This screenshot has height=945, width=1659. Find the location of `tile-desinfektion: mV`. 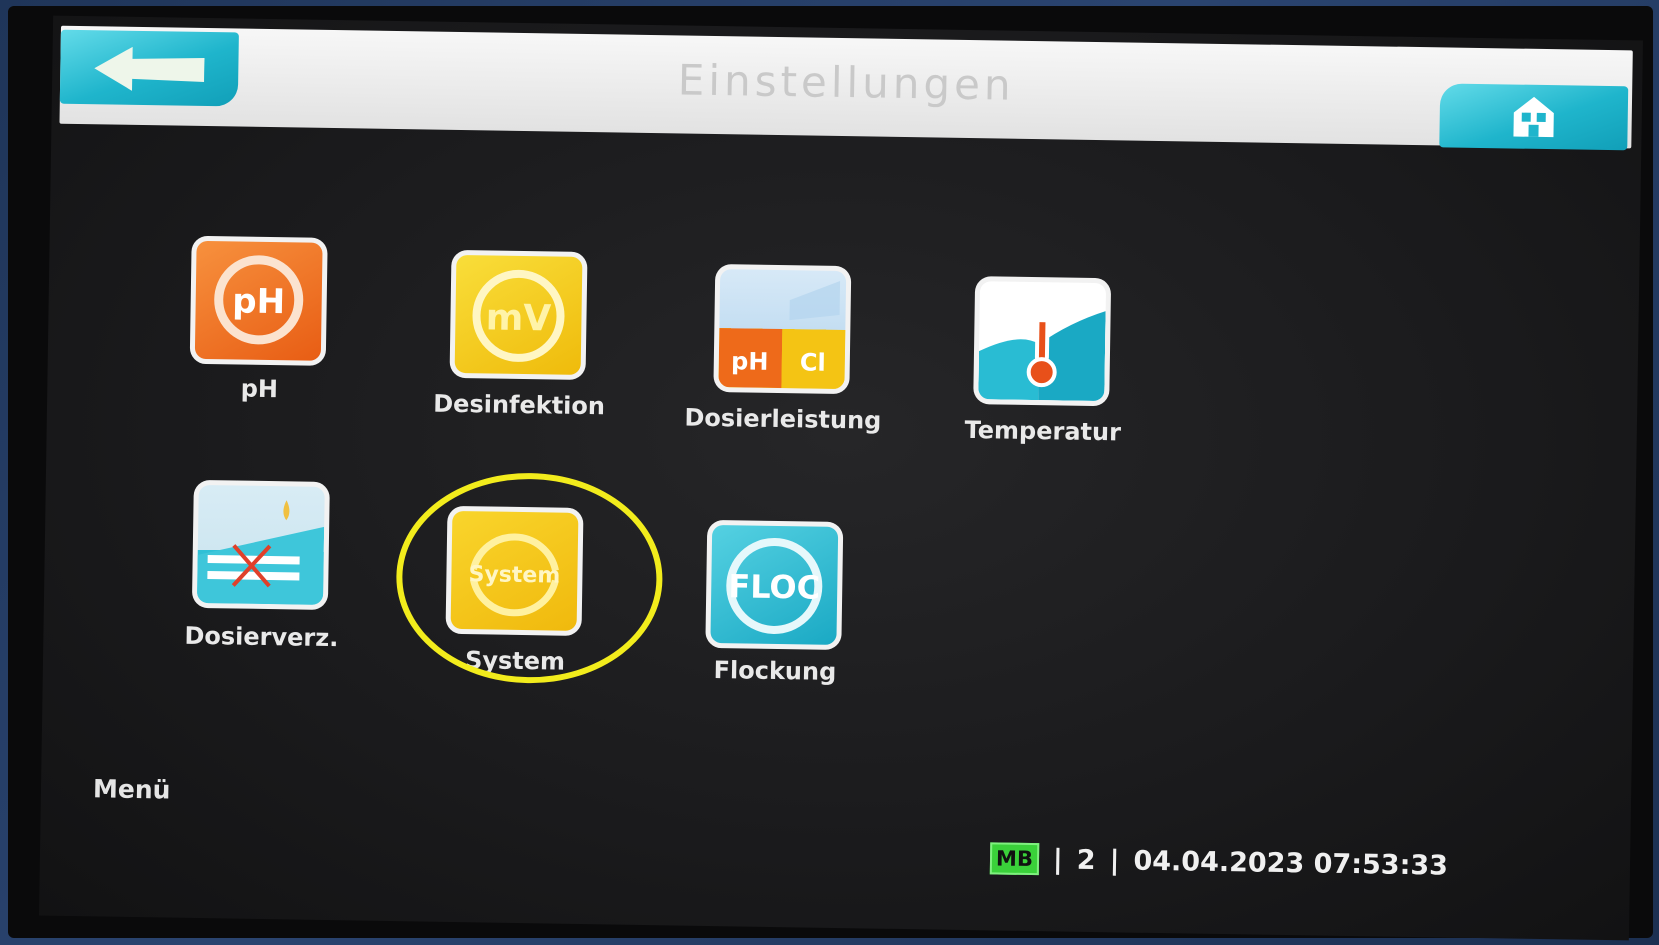

tile-desinfektion: mV is located at coordinates (518, 314).